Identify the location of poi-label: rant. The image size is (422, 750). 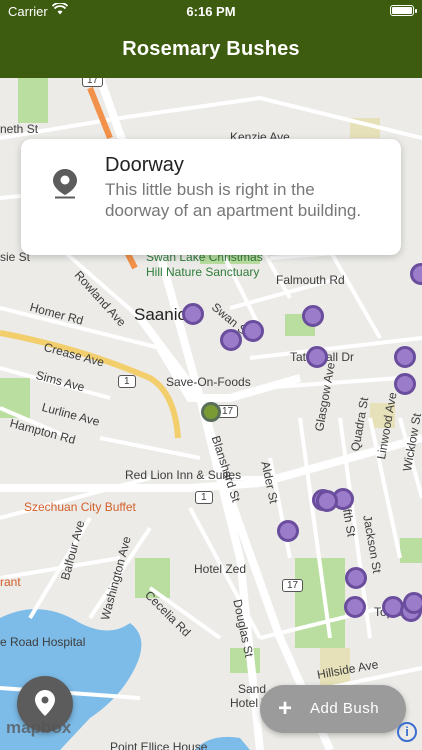
(10, 582).